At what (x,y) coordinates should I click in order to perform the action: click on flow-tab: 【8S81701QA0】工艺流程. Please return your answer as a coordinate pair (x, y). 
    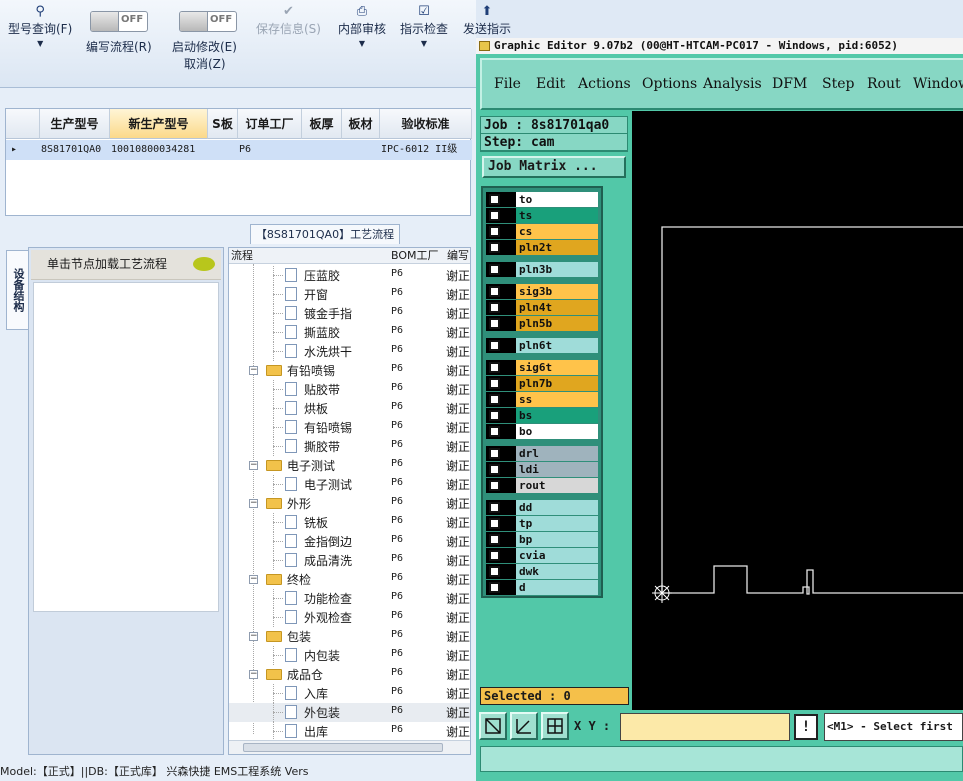
    Looking at the image, I should click on (325, 234).